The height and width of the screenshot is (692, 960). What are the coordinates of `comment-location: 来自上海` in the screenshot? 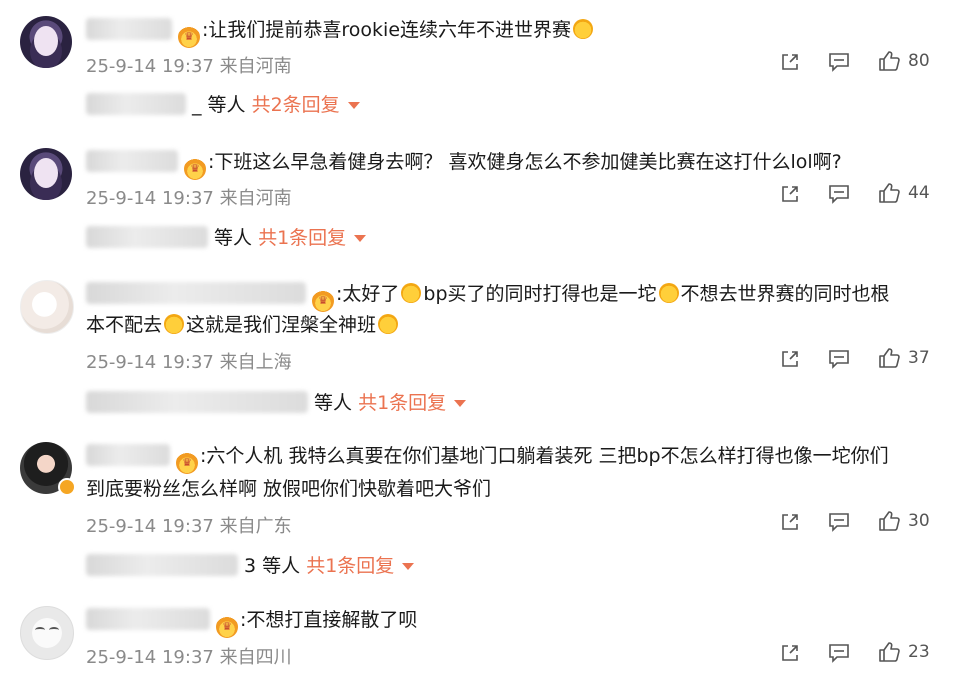 It's located at (255, 362).